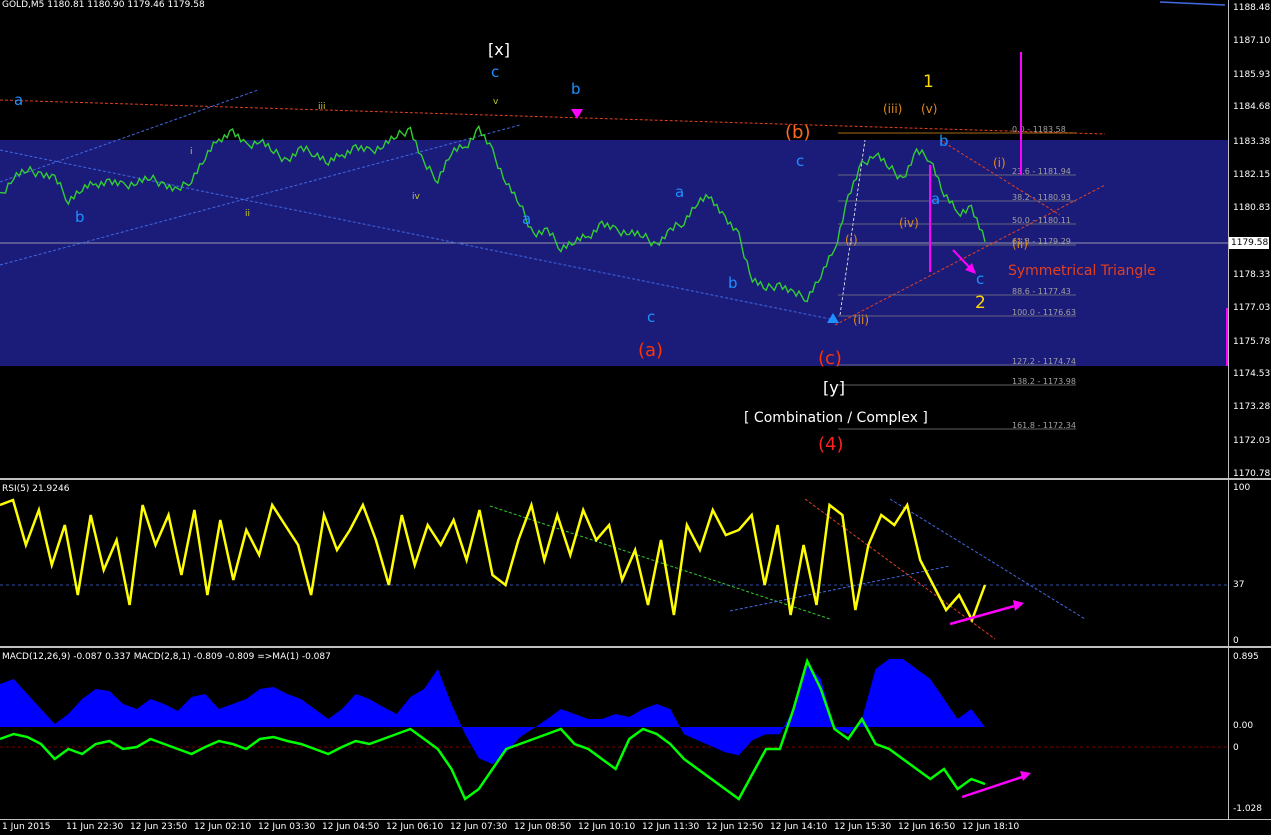 The height and width of the screenshot is (835, 1271). Describe the element at coordinates (1246, 657) in the screenshot. I see `macd-axis-top: 0.895` at that location.